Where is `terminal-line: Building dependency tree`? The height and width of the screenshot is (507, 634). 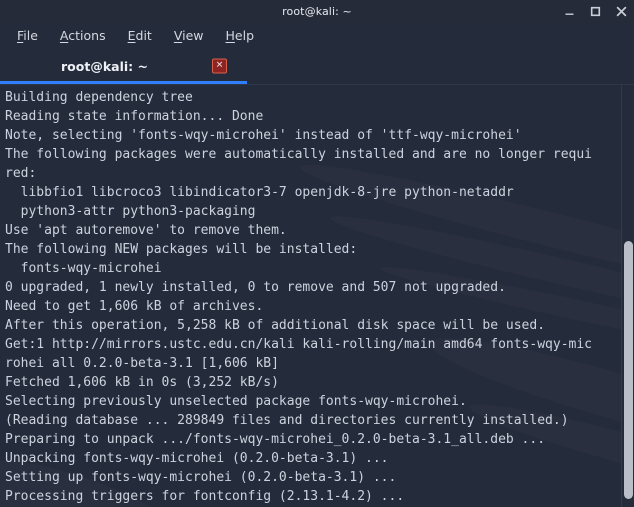 terminal-line: Building dependency tree is located at coordinates (99, 97).